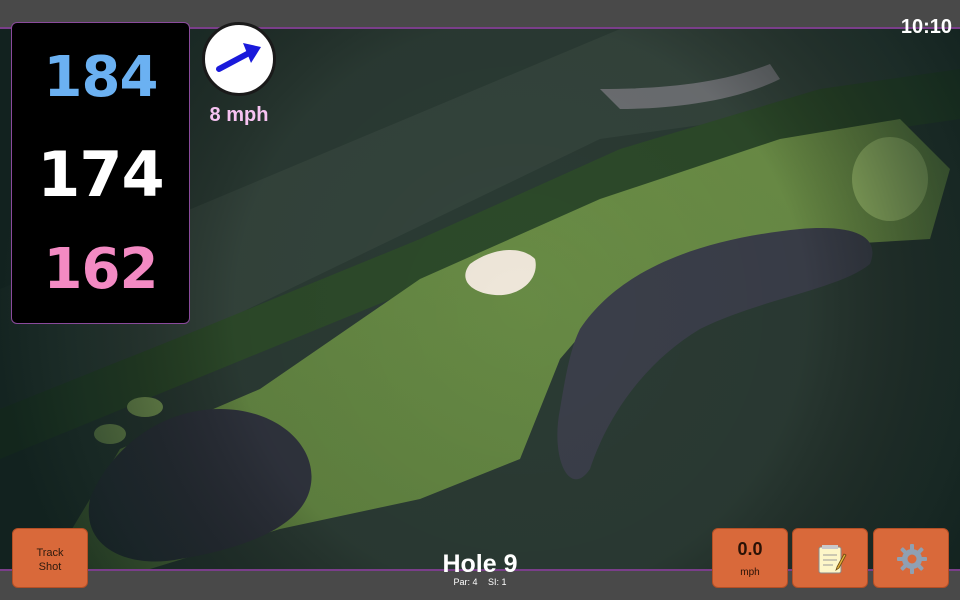 Image resolution: width=960 pixels, height=600 pixels. I want to click on hole-meta: Par: 4 SI: 1, so click(480, 582).